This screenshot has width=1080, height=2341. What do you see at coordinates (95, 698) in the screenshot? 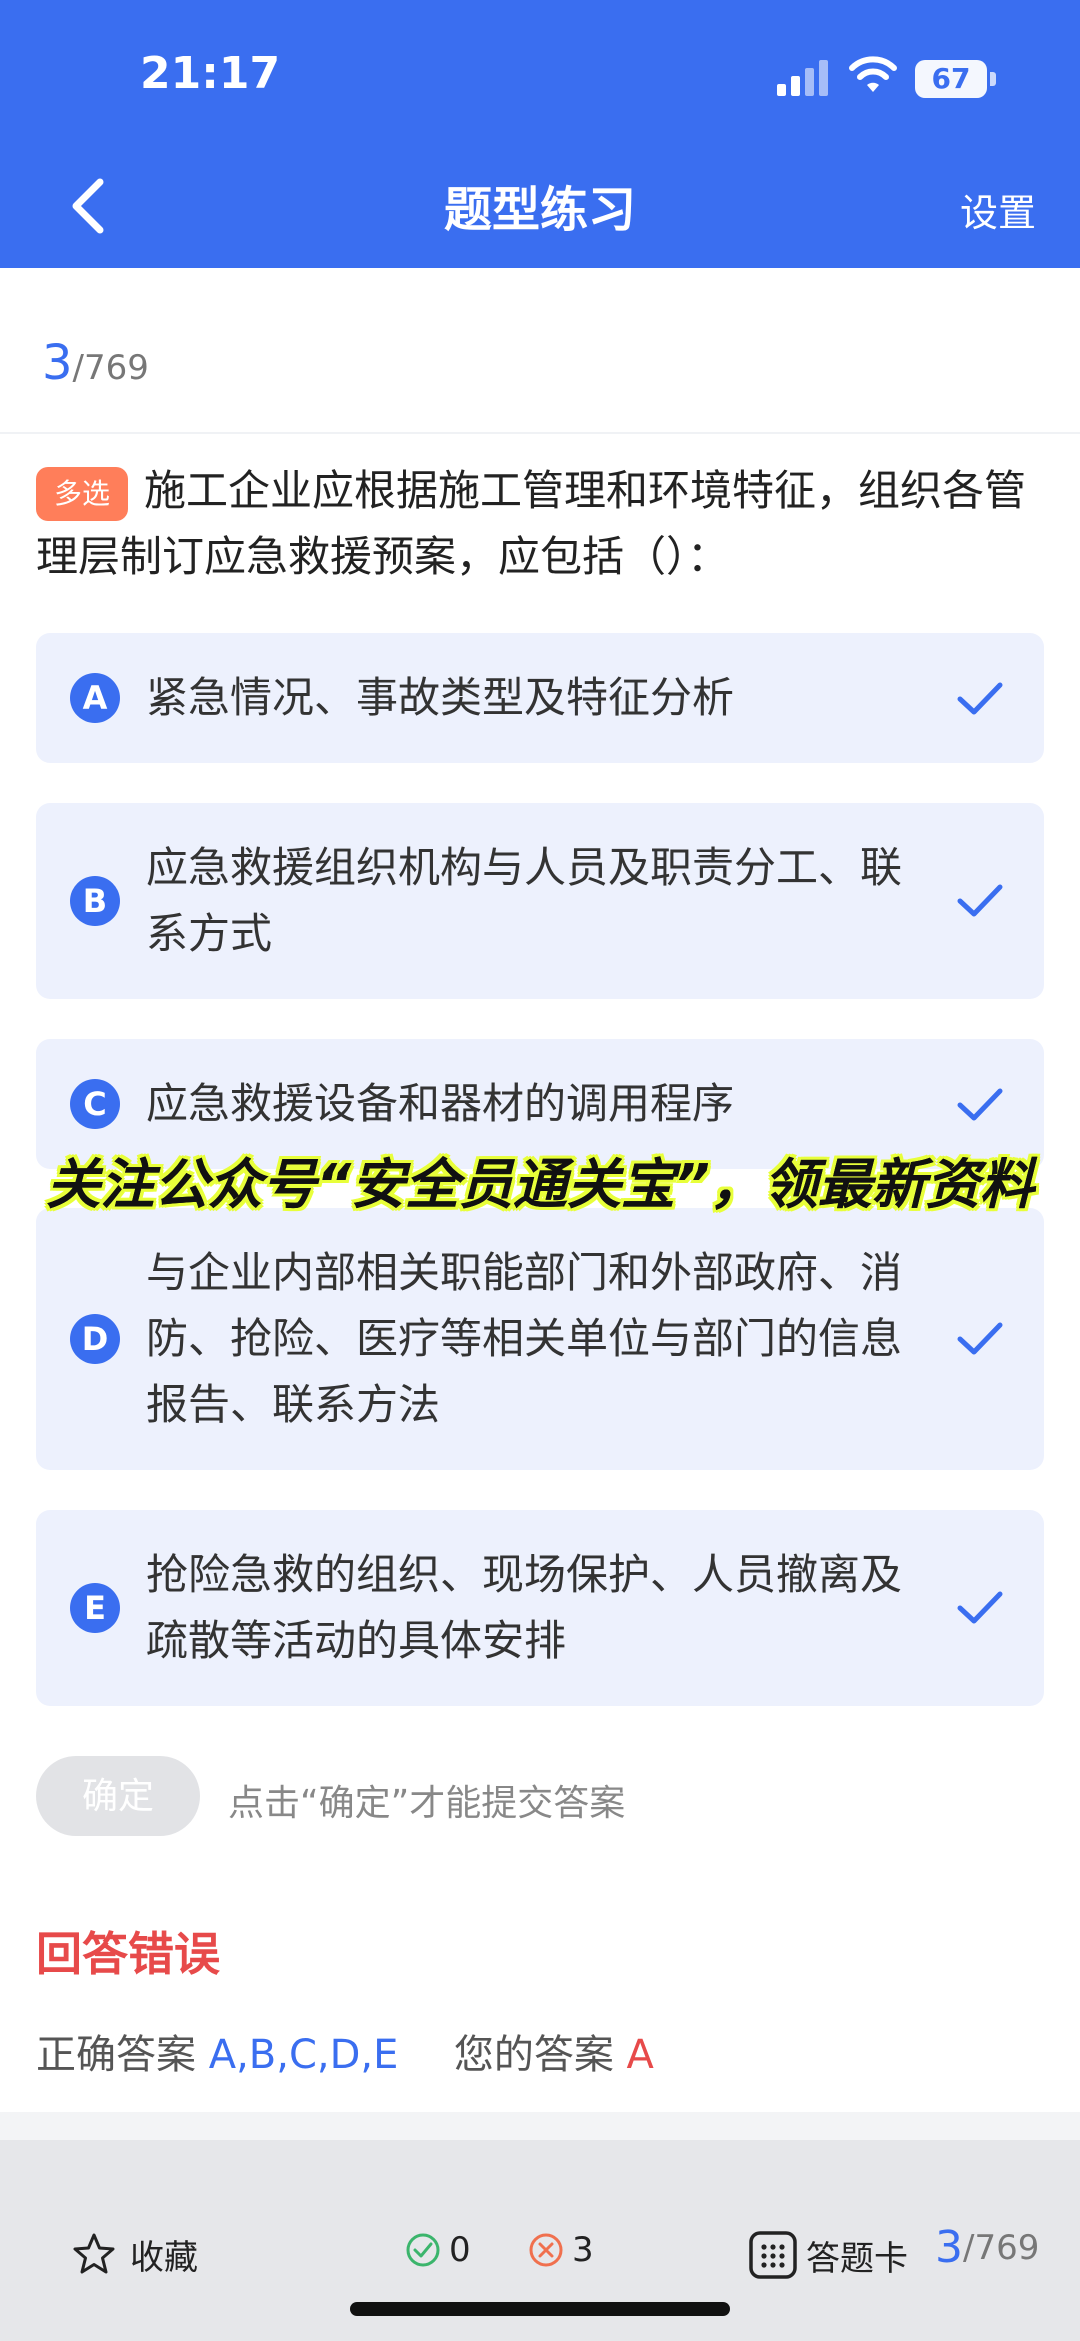
I see `option-letter: A` at bounding box center [95, 698].